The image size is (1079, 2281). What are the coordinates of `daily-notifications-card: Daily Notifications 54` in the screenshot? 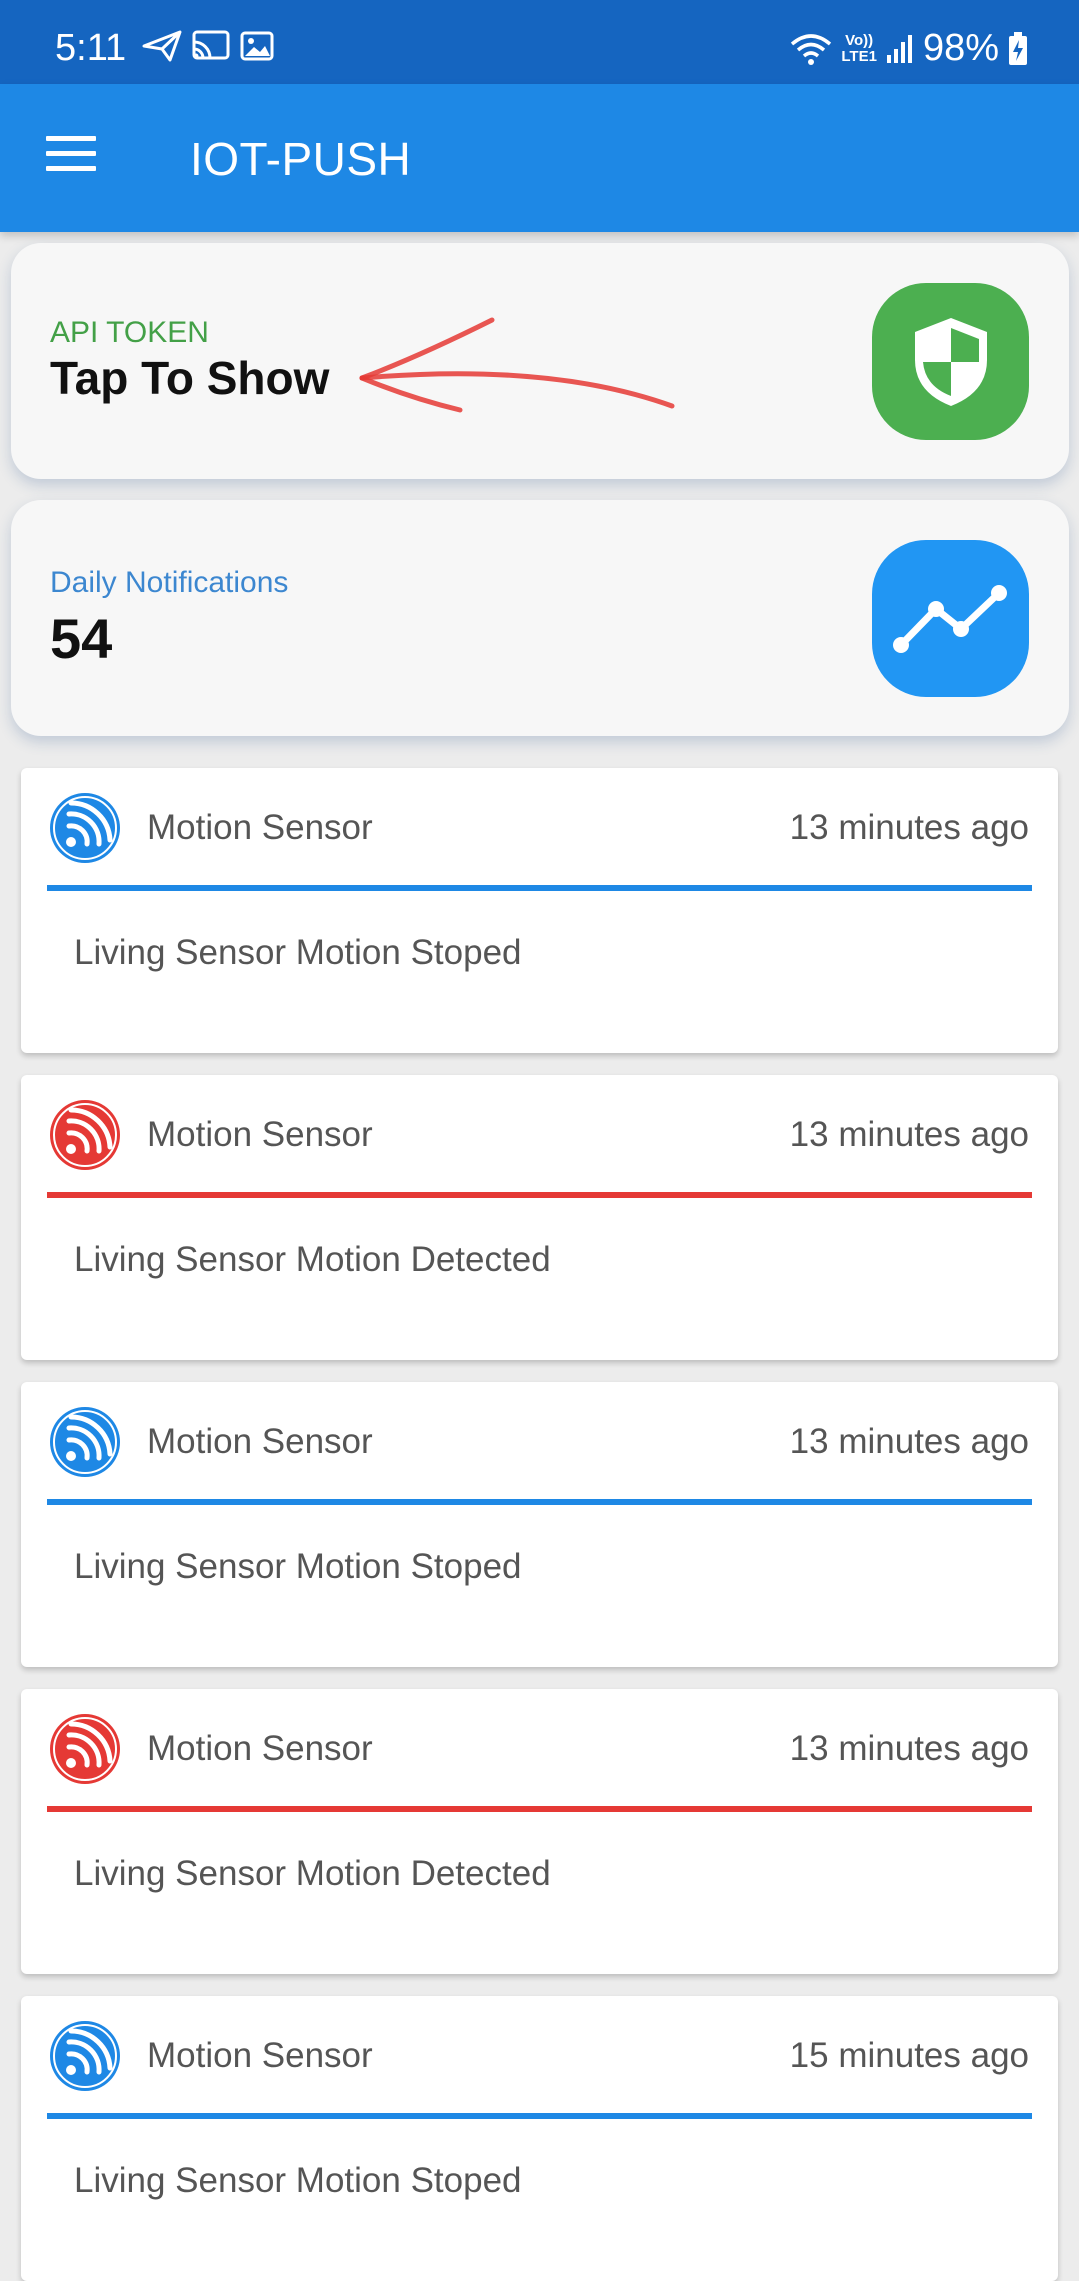 It's located at (540, 618).